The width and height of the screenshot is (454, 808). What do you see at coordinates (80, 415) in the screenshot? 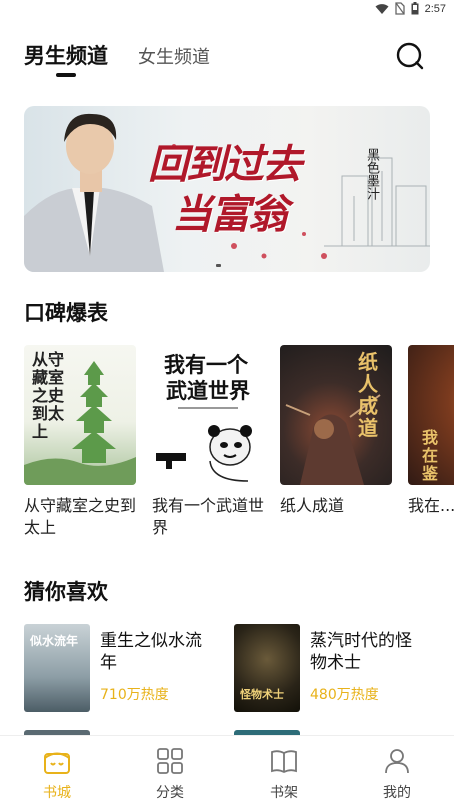
I see `book-cover: 从守藏室之史到太上` at bounding box center [80, 415].